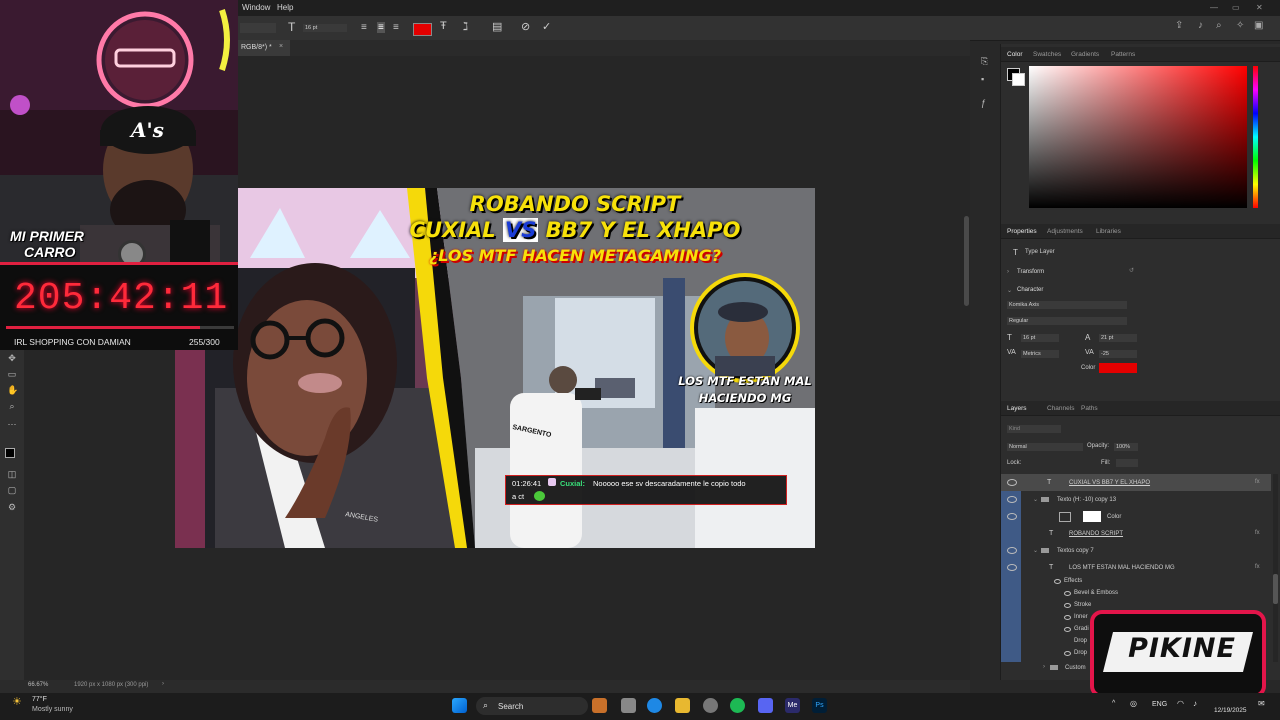 The height and width of the screenshot is (720, 1280). Describe the element at coordinates (1219, 25) in the screenshot. I see `search-icon: ⌕` at that location.